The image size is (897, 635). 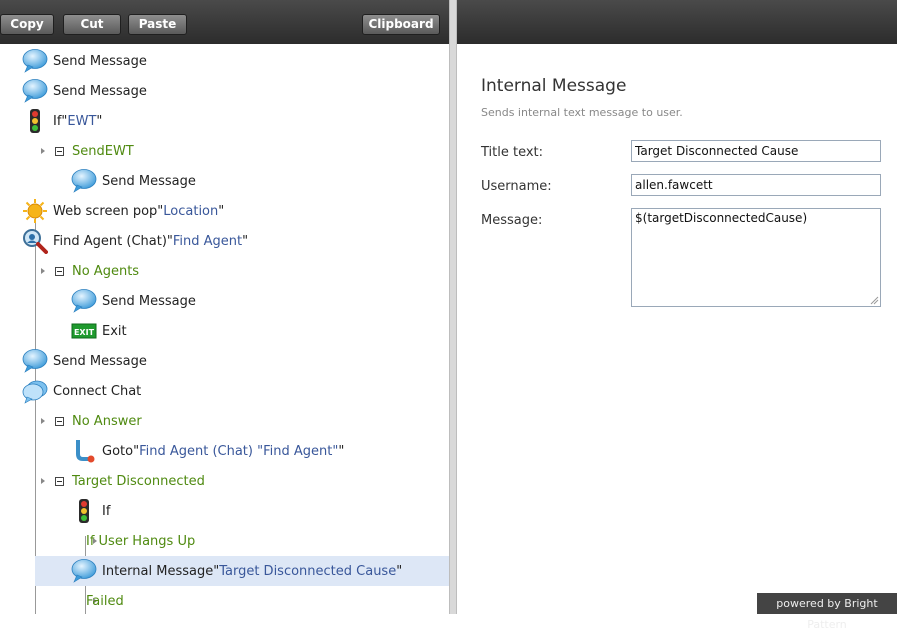 What do you see at coordinates (138, 481) in the screenshot?
I see `branch-label: Target Disconnected` at bounding box center [138, 481].